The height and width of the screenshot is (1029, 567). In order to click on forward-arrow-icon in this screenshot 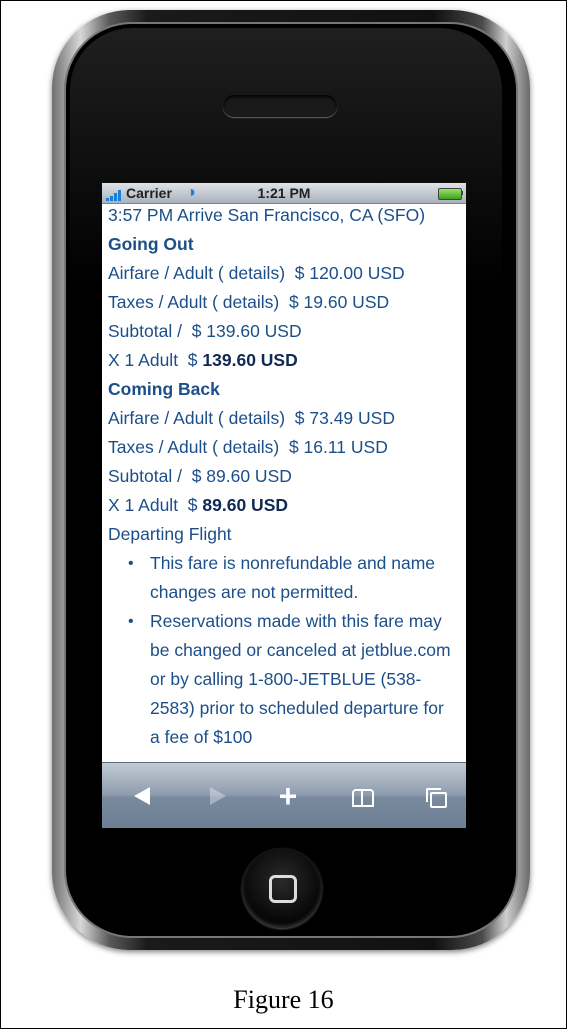, I will do `click(216, 796)`.